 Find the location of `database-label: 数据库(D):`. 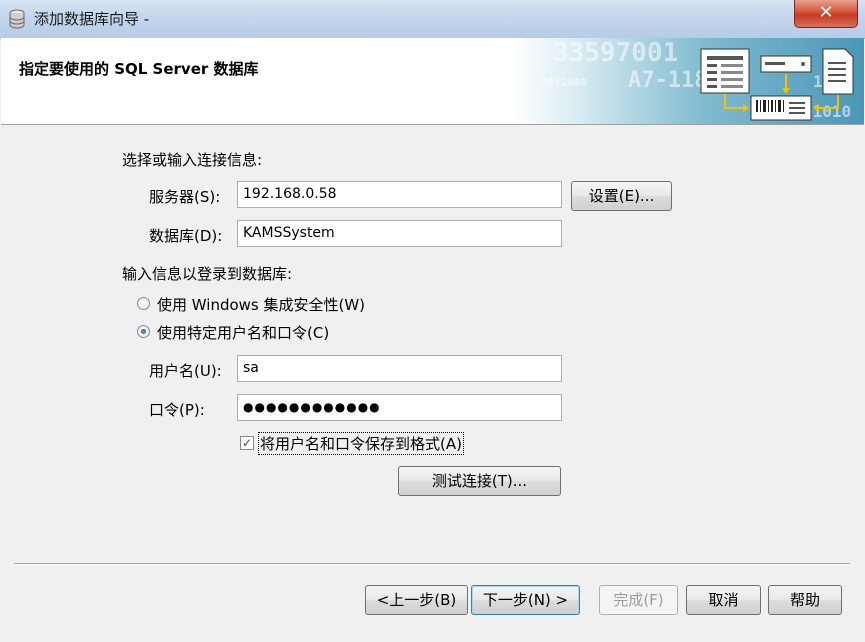

database-label: 数据库(D): is located at coordinates (186, 236).